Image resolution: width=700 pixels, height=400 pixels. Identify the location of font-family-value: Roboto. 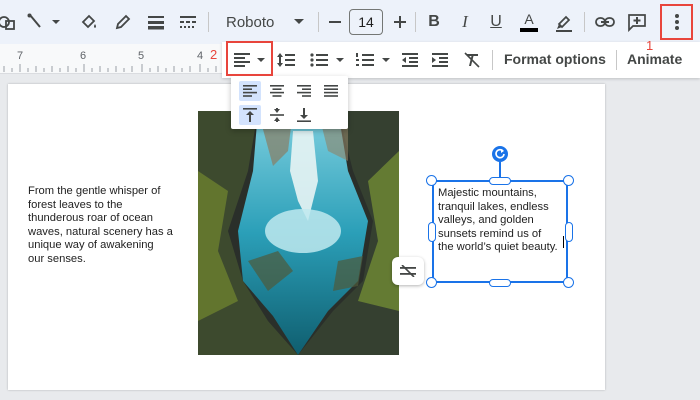
(250, 22).